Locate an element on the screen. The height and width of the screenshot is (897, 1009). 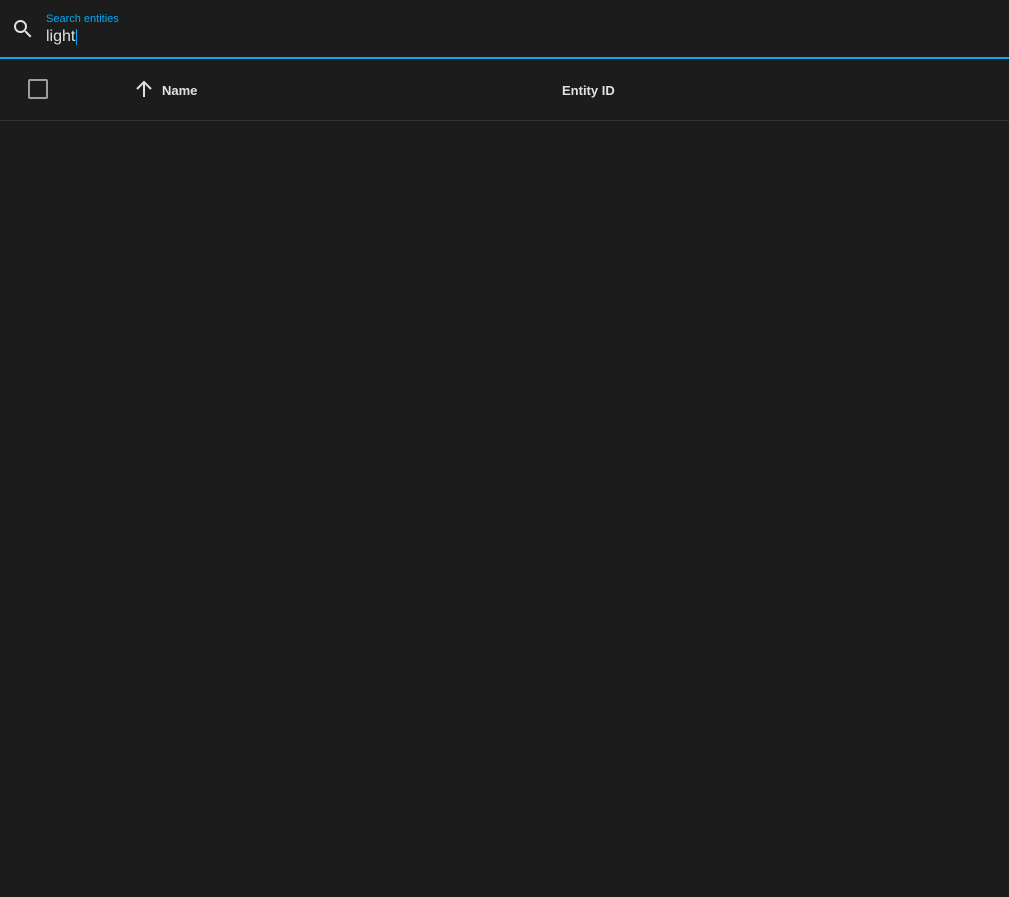
search-bar: Search entities is located at coordinates (504, 29).